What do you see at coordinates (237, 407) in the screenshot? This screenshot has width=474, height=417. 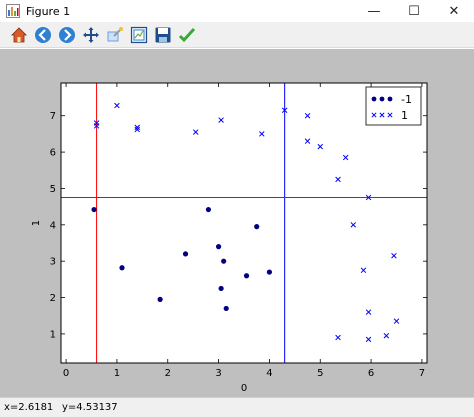 I see `status-bar: x=2.6181 y=4.53137` at bounding box center [237, 407].